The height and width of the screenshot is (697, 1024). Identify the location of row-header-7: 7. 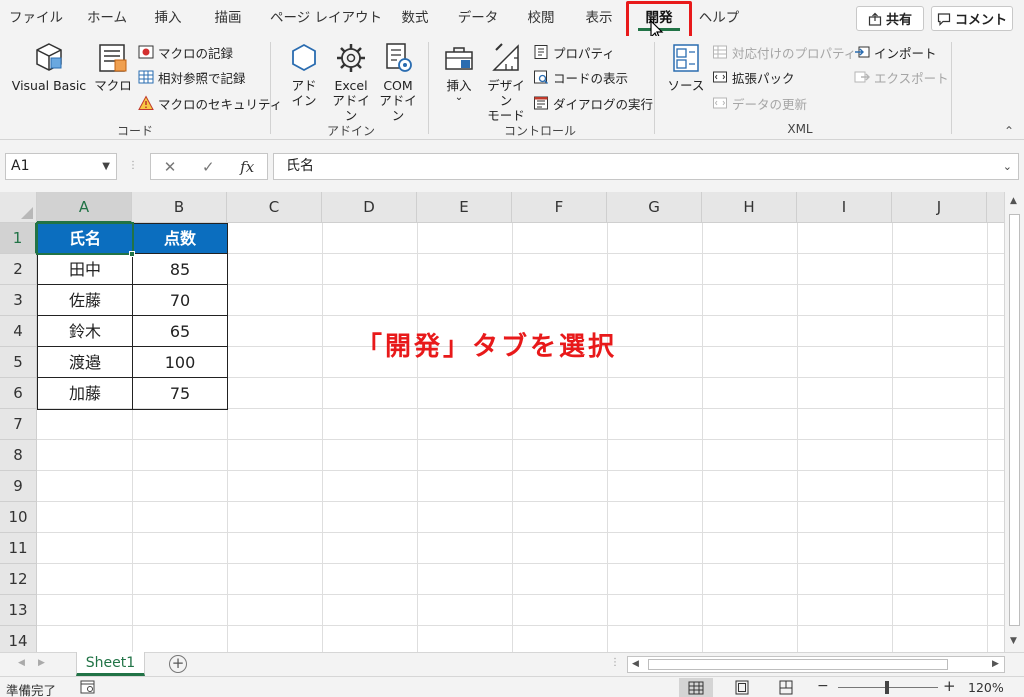
(18, 424).